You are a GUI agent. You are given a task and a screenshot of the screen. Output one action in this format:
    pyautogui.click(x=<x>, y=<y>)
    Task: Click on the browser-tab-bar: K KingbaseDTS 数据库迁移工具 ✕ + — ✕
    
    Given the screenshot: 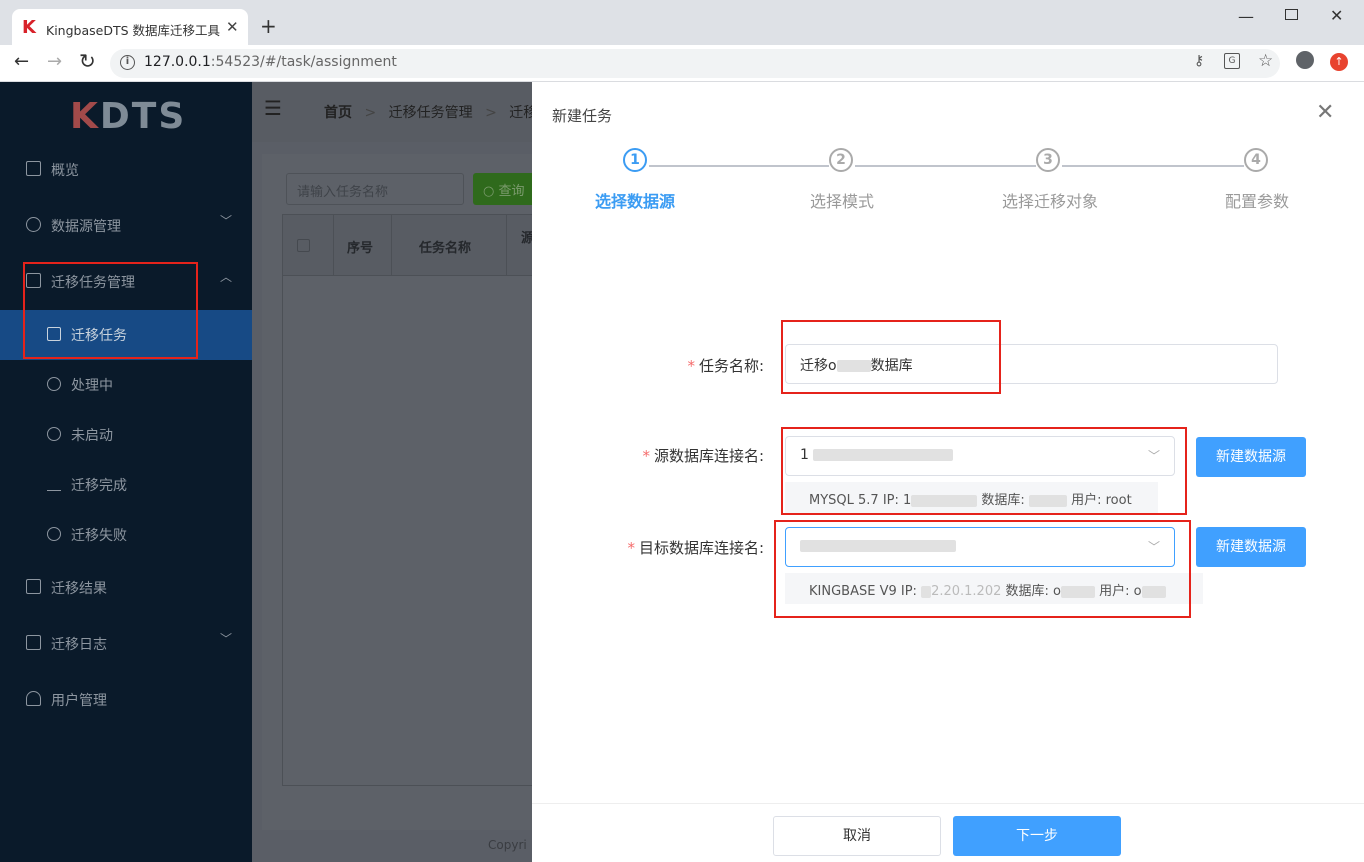 What is the action you would take?
    pyautogui.click(x=682, y=22)
    